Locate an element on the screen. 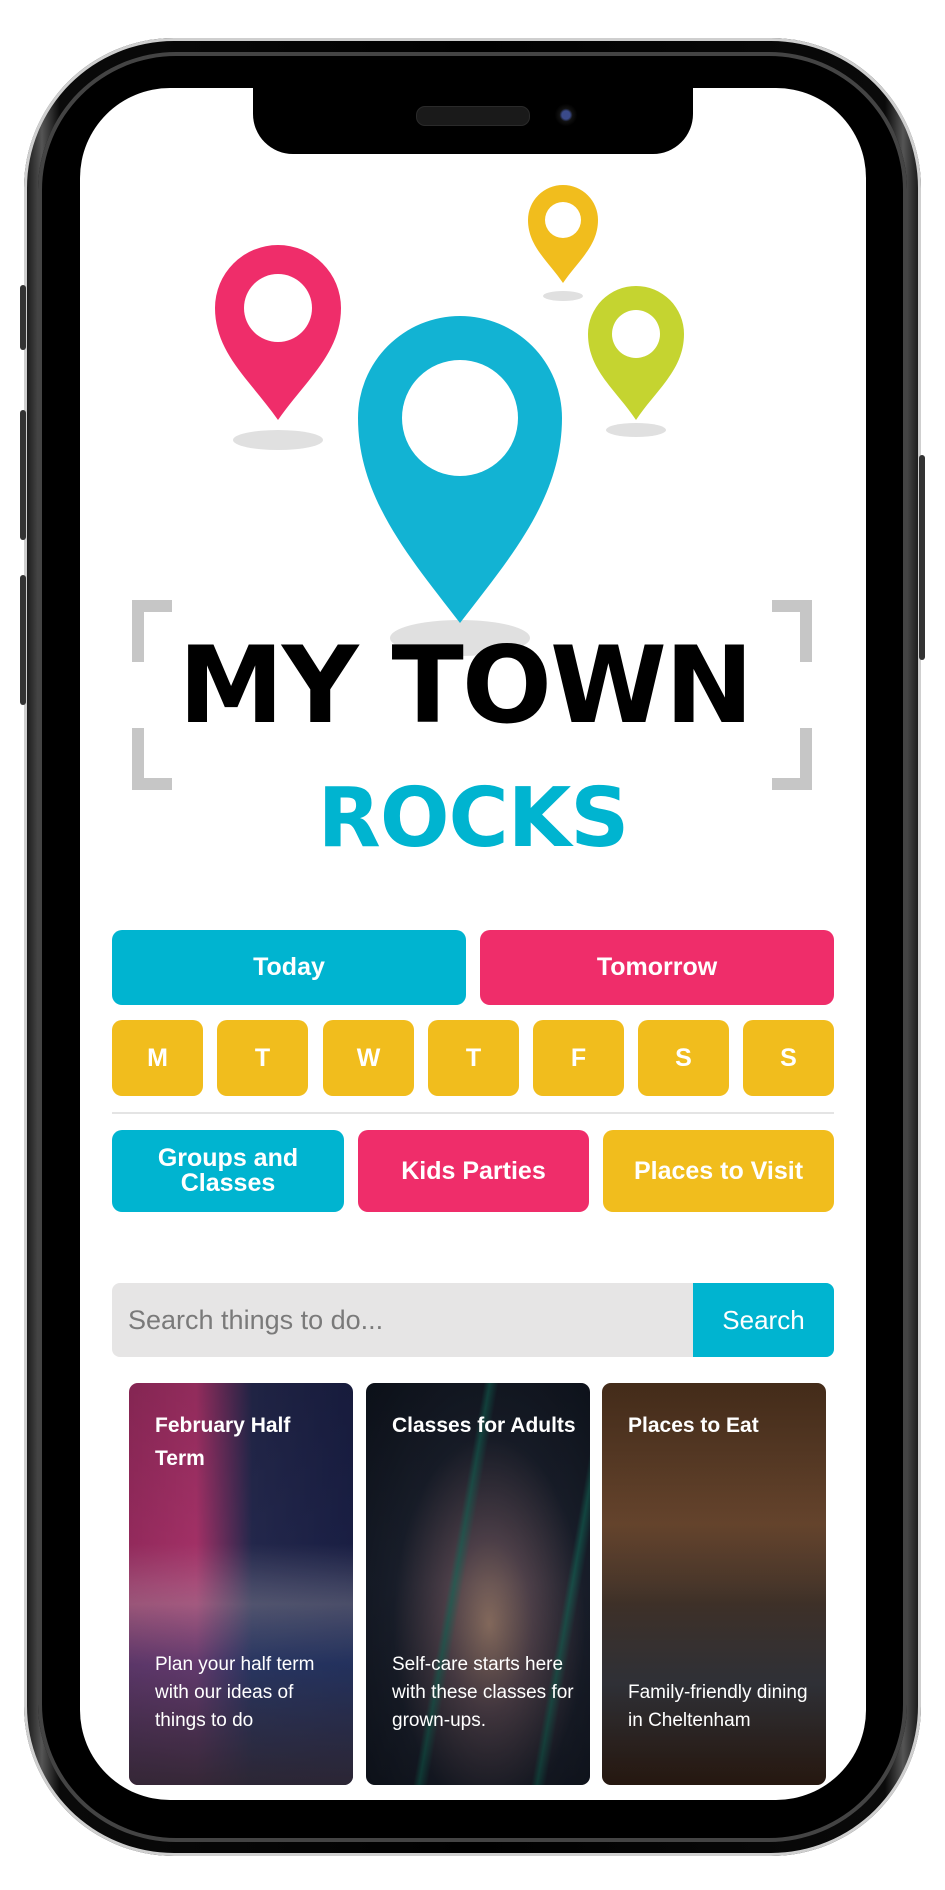 The width and height of the screenshot is (945, 1890). bracket-top-left is located at coordinates (152, 631).